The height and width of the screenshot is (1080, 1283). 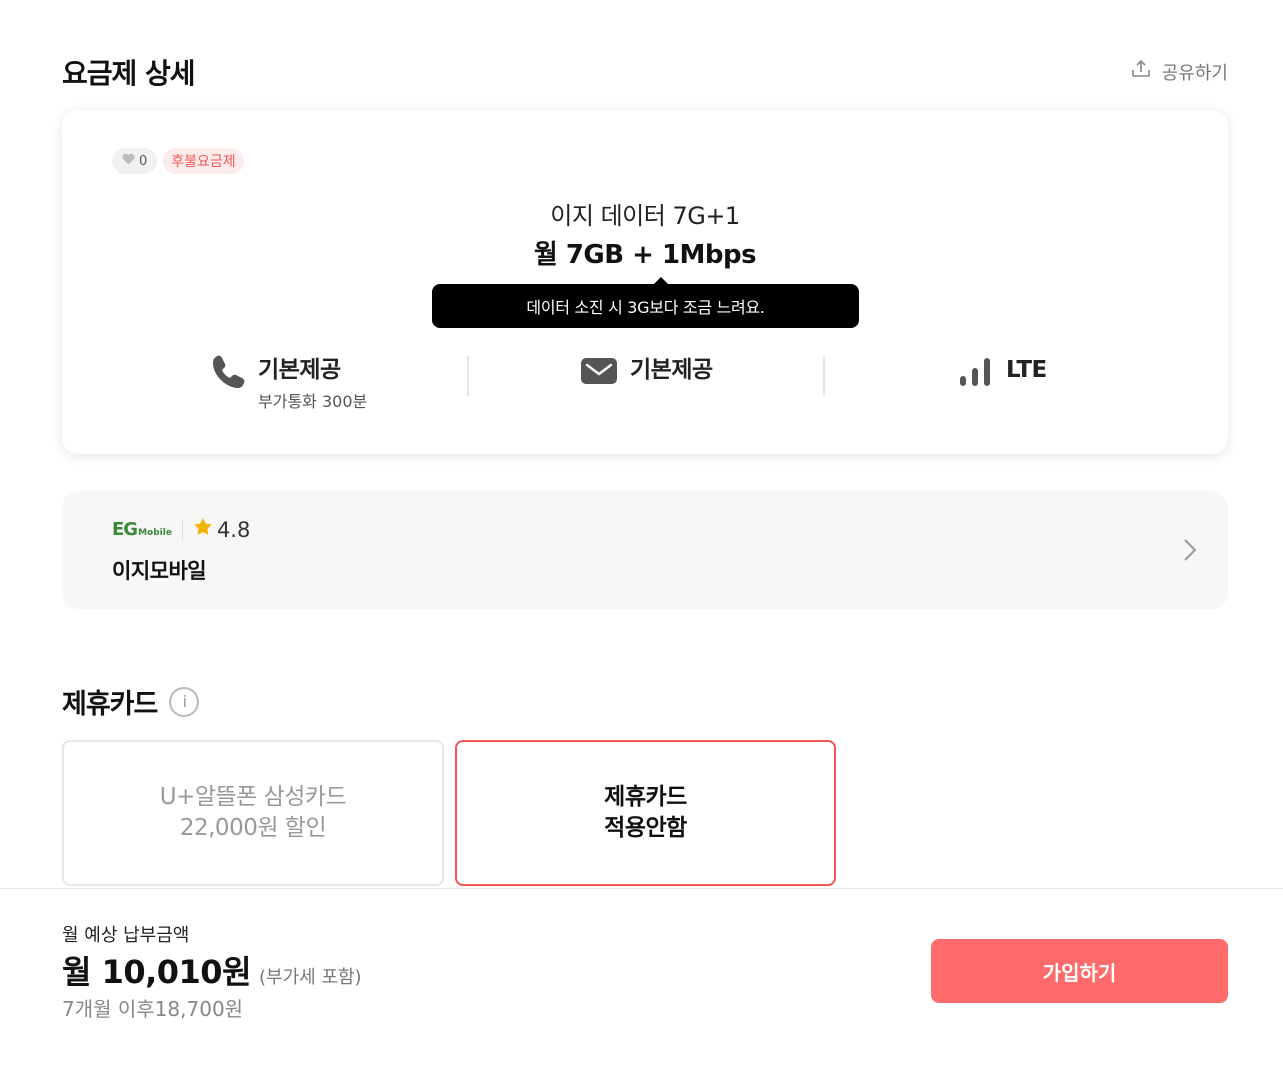 I want to click on affiliate-none-line1: 제휴카드, so click(x=645, y=797).